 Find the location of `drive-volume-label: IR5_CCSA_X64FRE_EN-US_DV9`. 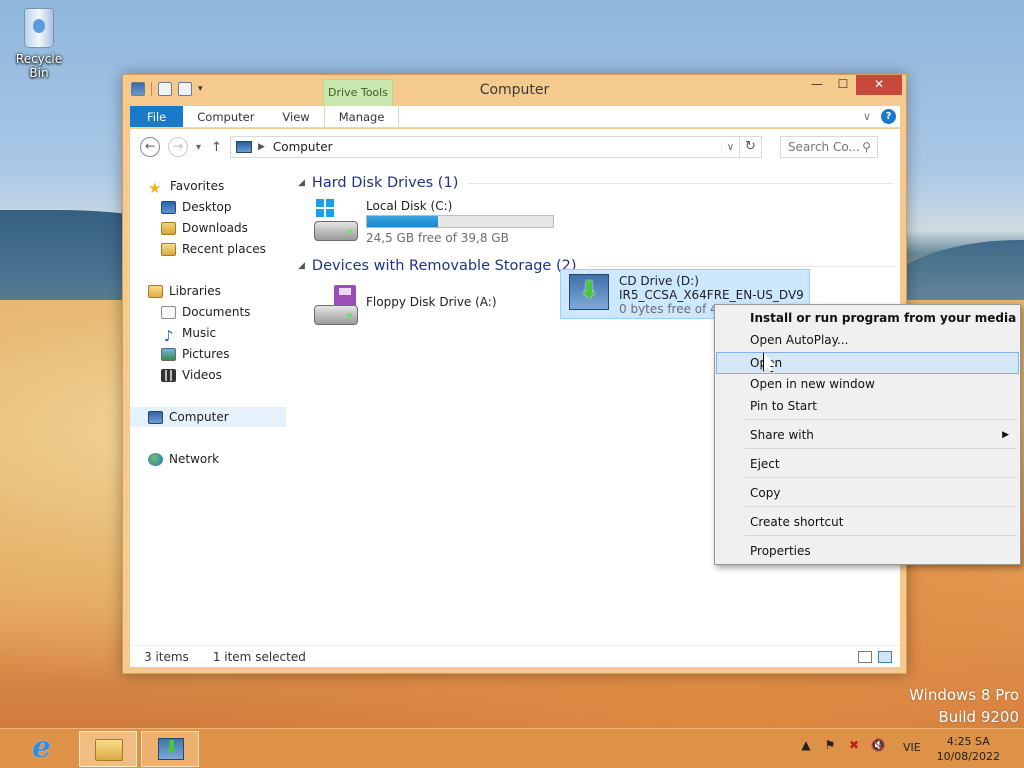

drive-volume-label: IR5_CCSA_X64FRE_EN-US_DV9 is located at coordinates (711, 295).